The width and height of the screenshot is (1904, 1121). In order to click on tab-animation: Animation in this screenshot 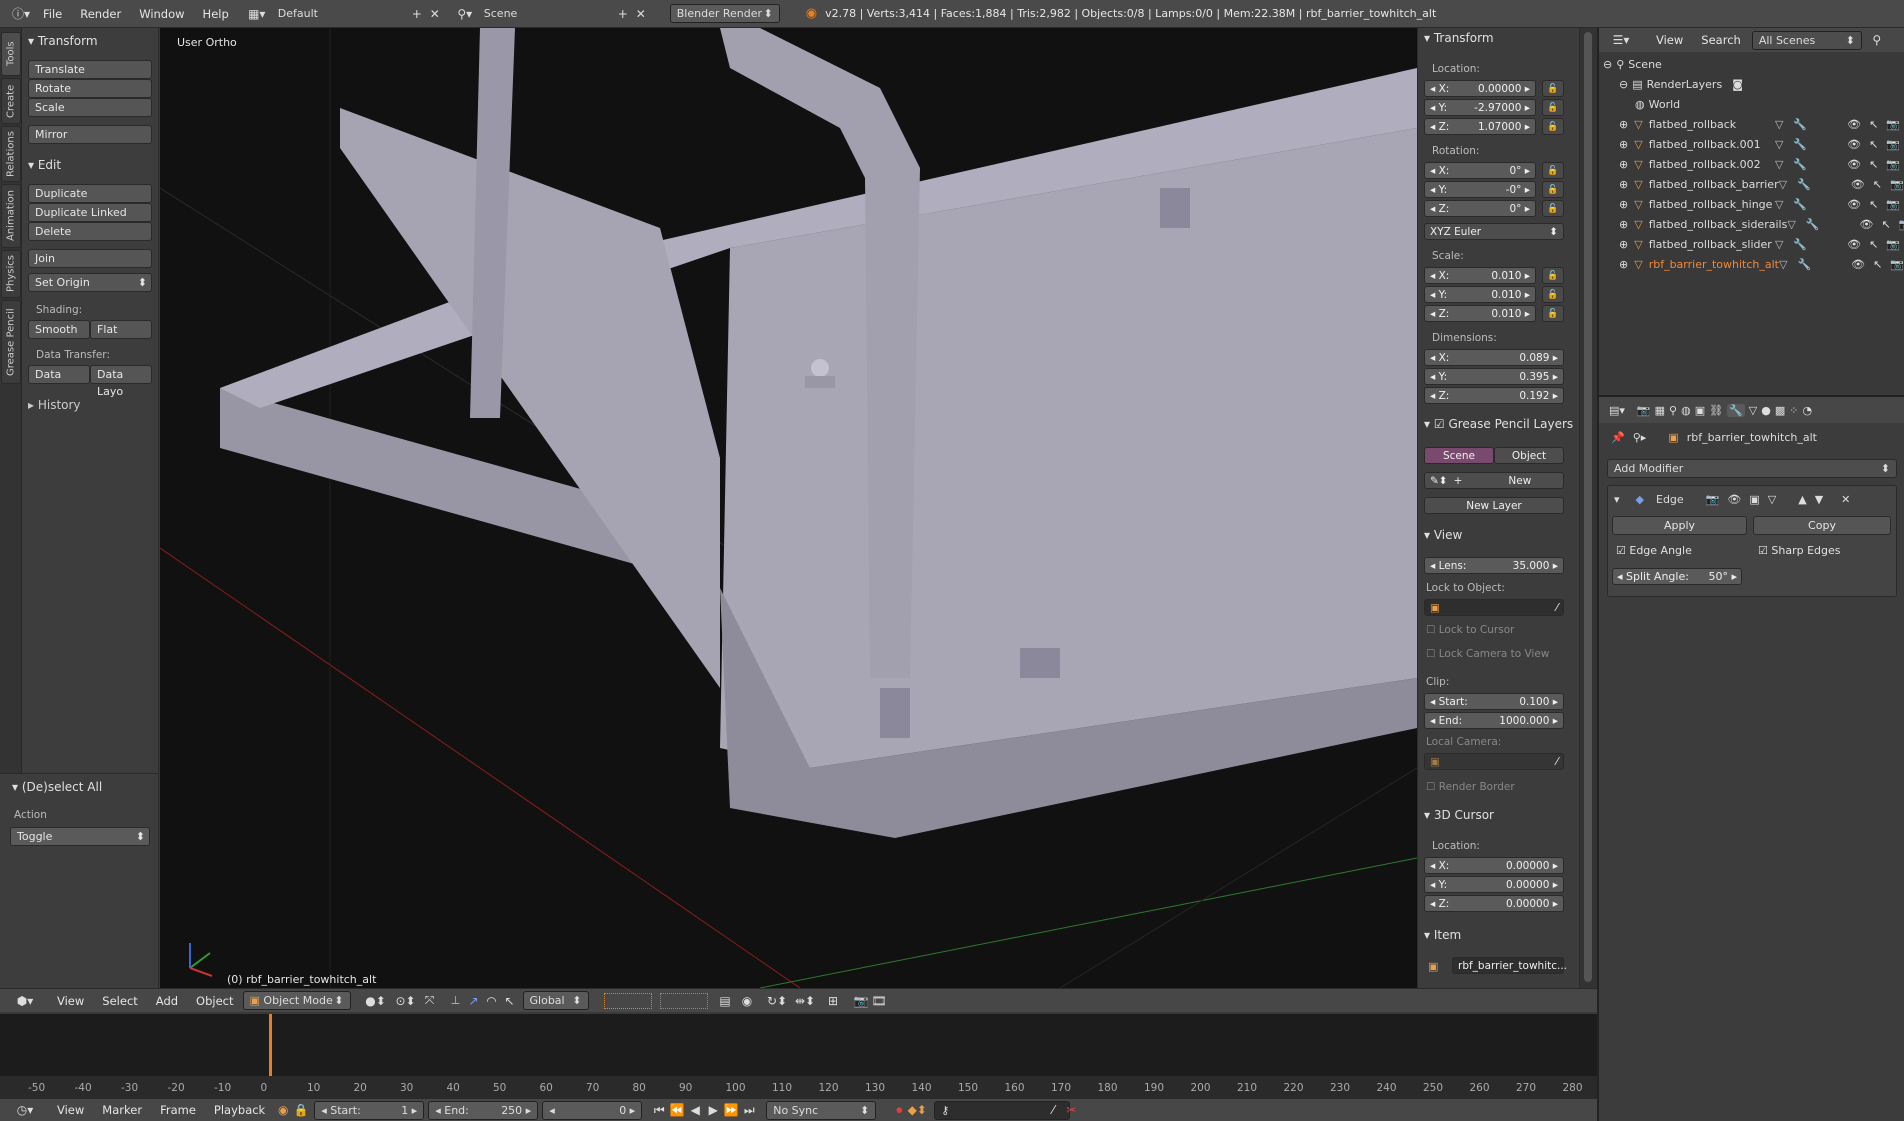, I will do `click(11, 216)`.